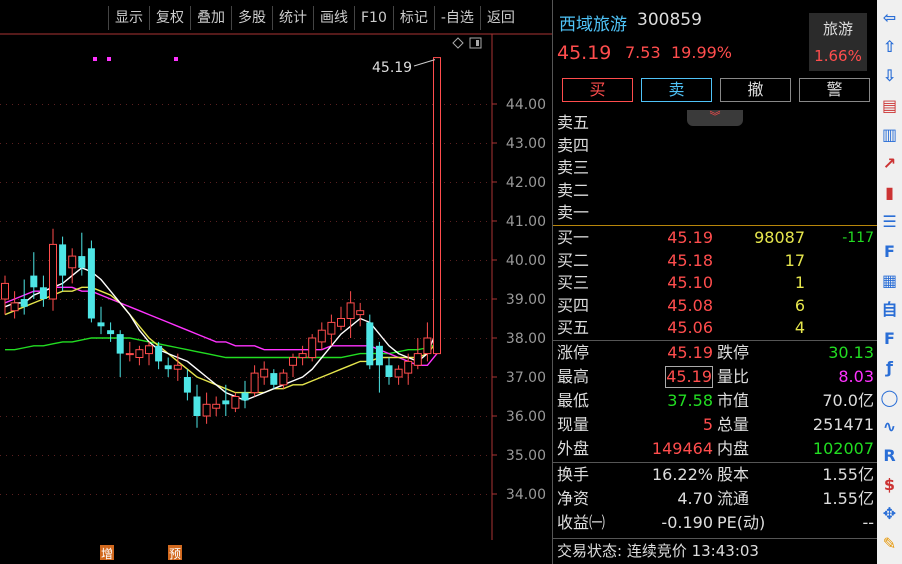 The height and width of the screenshot is (564, 902). Describe the element at coordinates (733, 376) in the screenshot. I see `stat-label: 量比` at that location.